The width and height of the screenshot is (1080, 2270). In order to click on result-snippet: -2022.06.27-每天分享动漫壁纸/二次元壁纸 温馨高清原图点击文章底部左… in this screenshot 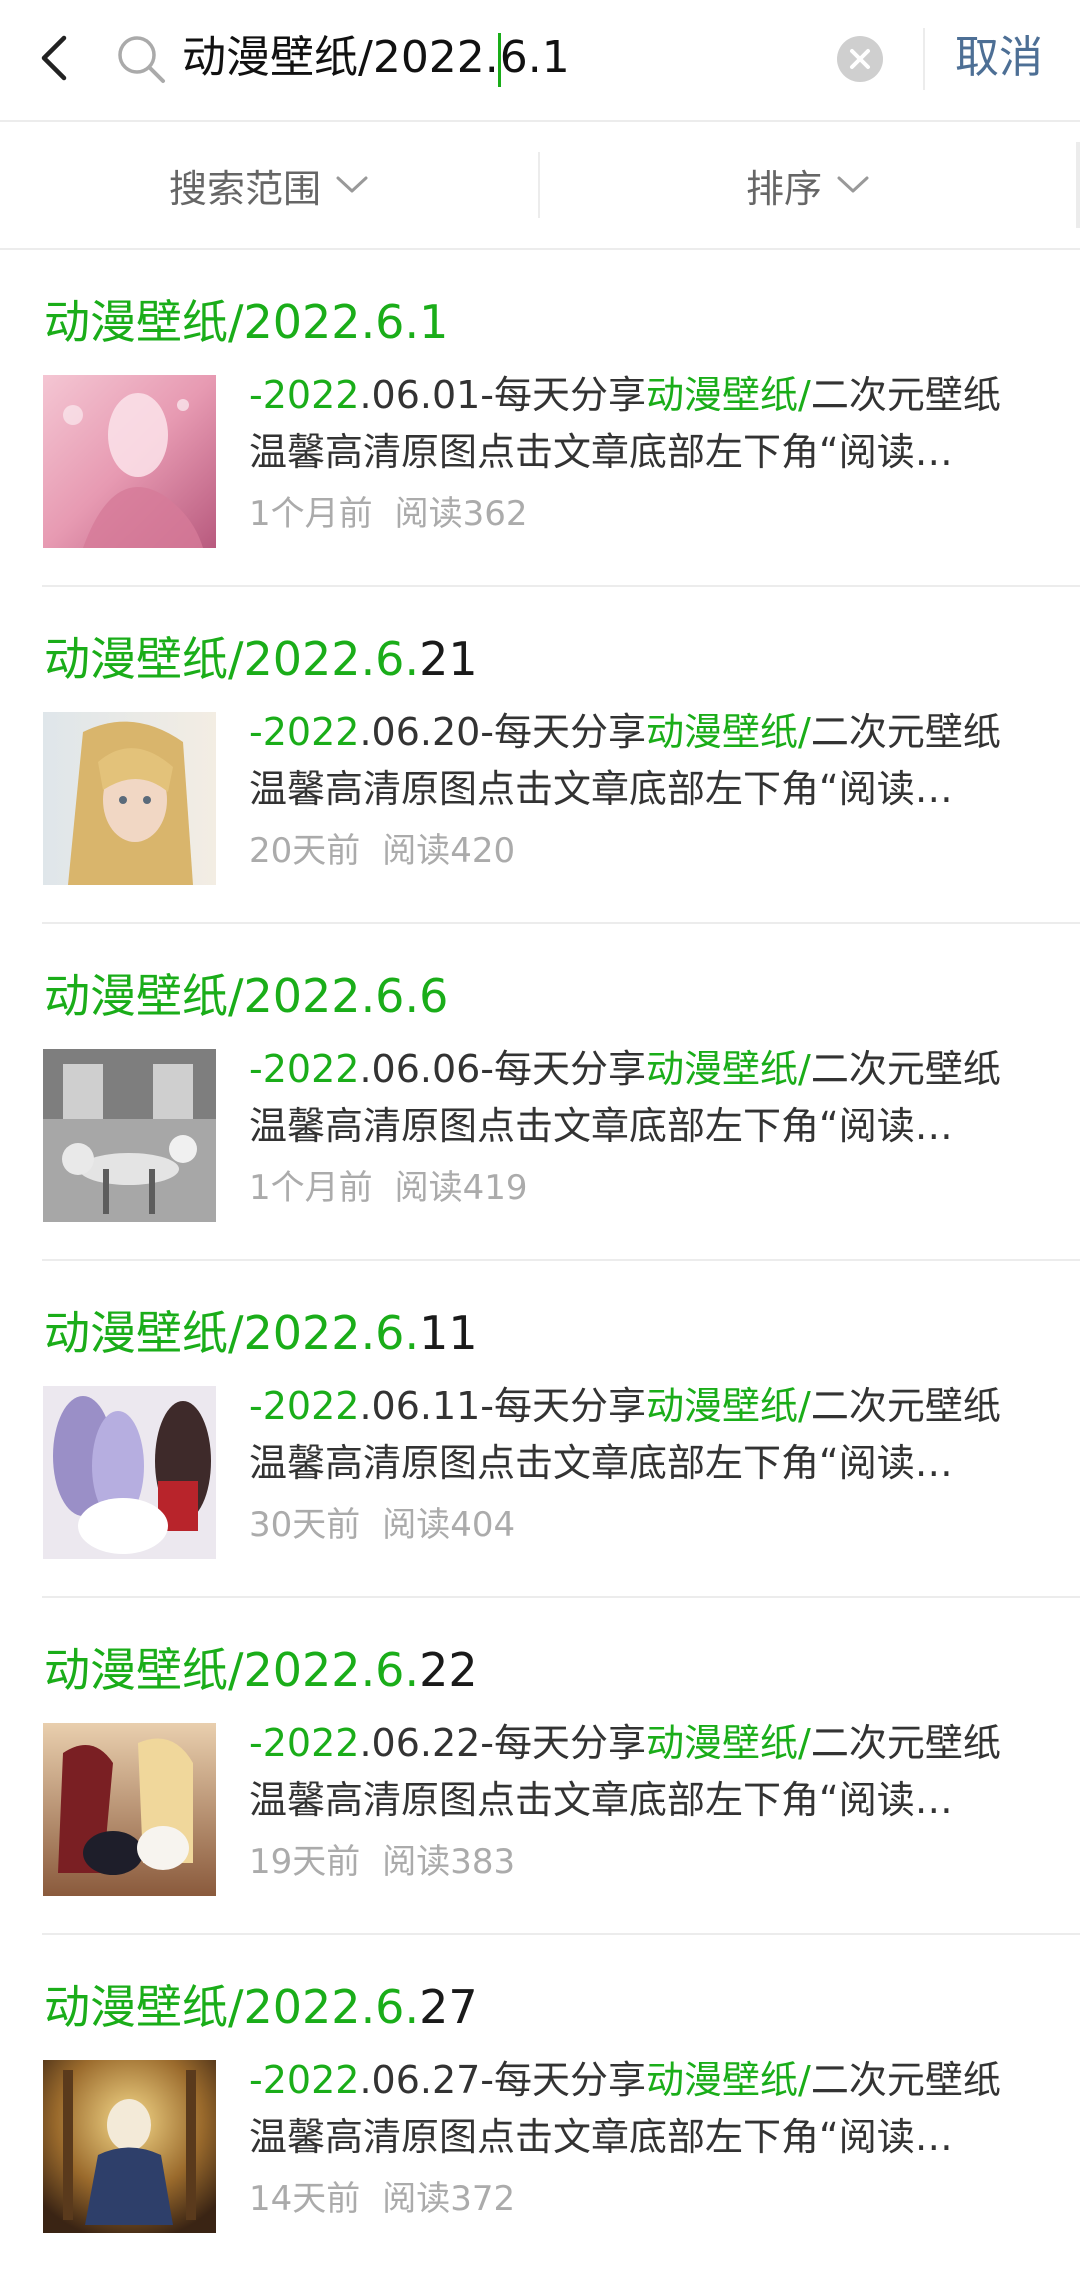, I will do `click(625, 2109)`.